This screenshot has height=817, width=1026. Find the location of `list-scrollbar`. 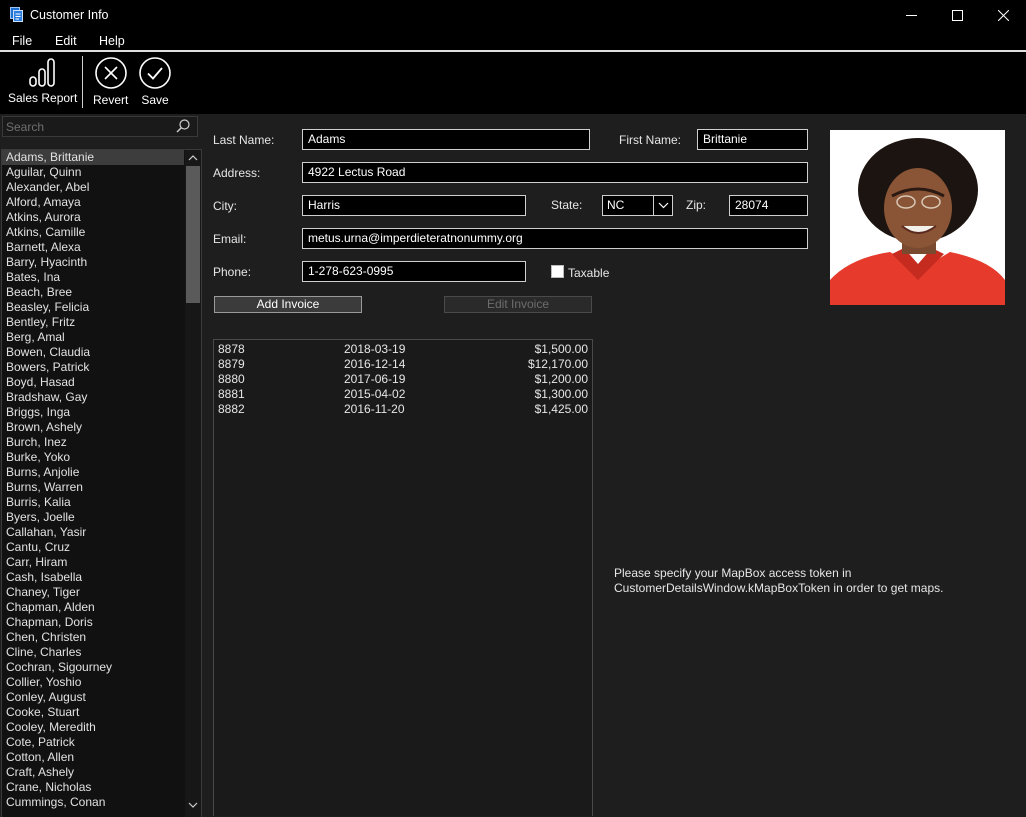

list-scrollbar is located at coordinates (193, 483).